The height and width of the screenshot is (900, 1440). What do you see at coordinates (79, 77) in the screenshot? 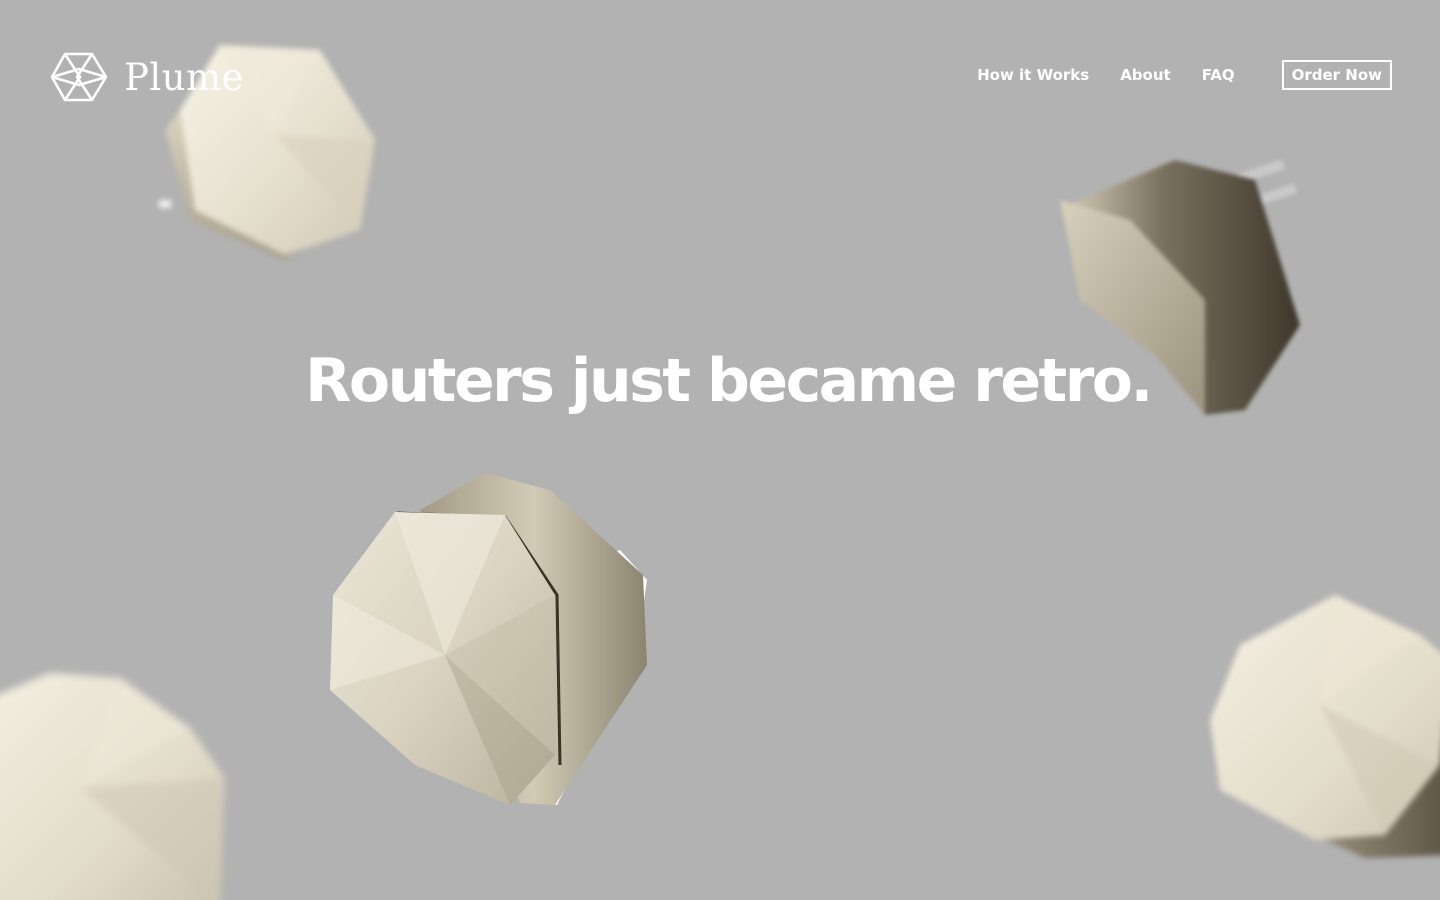
I see `plume-hexagon-icon` at bounding box center [79, 77].